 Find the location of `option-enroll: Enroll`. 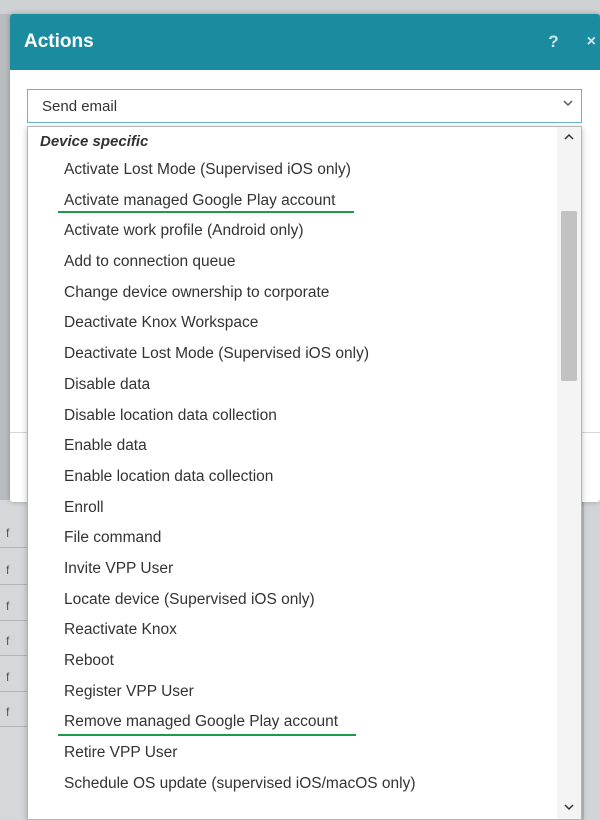

option-enroll: Enroll is located at coordinates (304, 508).